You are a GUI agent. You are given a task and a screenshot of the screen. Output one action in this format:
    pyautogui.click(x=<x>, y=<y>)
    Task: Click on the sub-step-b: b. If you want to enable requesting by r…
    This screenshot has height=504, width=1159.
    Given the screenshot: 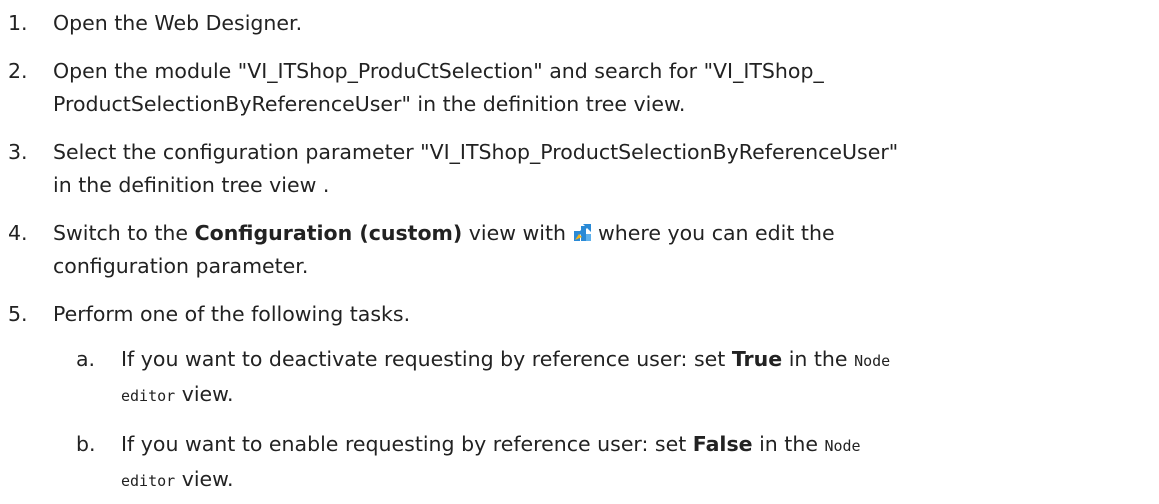 What is the action you would take?
    pyautogui.click(x=617, y=463)
    